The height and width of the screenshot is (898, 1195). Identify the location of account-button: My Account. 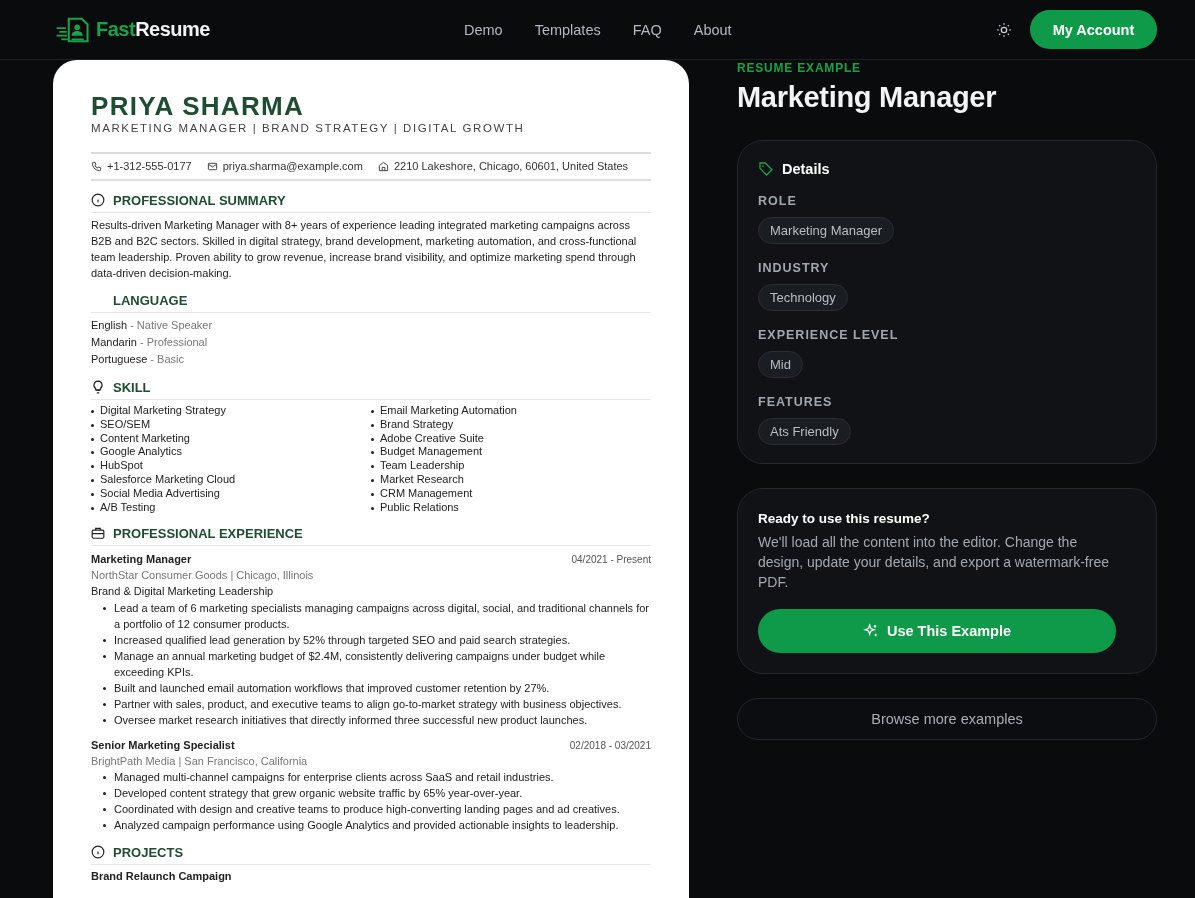
(1093, 29).